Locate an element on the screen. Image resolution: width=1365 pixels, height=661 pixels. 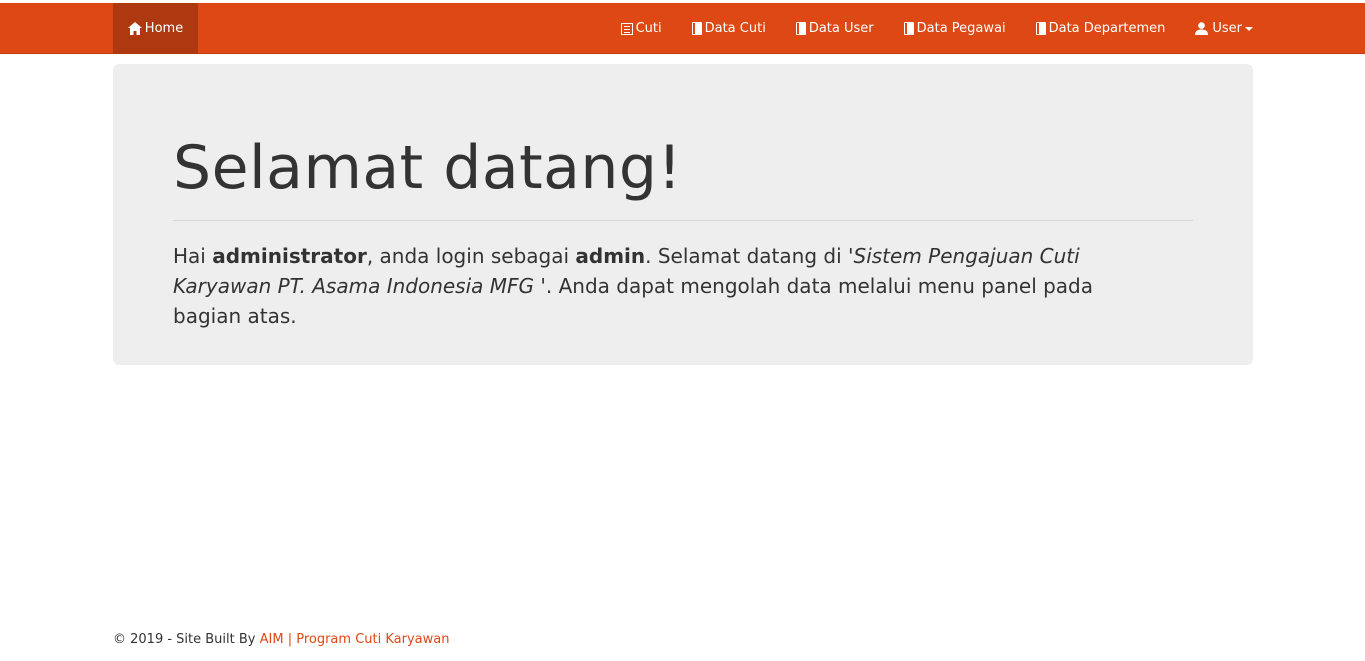
nav-item-data-pegawai: Data Pegawai is located at coordinates (955, 28).